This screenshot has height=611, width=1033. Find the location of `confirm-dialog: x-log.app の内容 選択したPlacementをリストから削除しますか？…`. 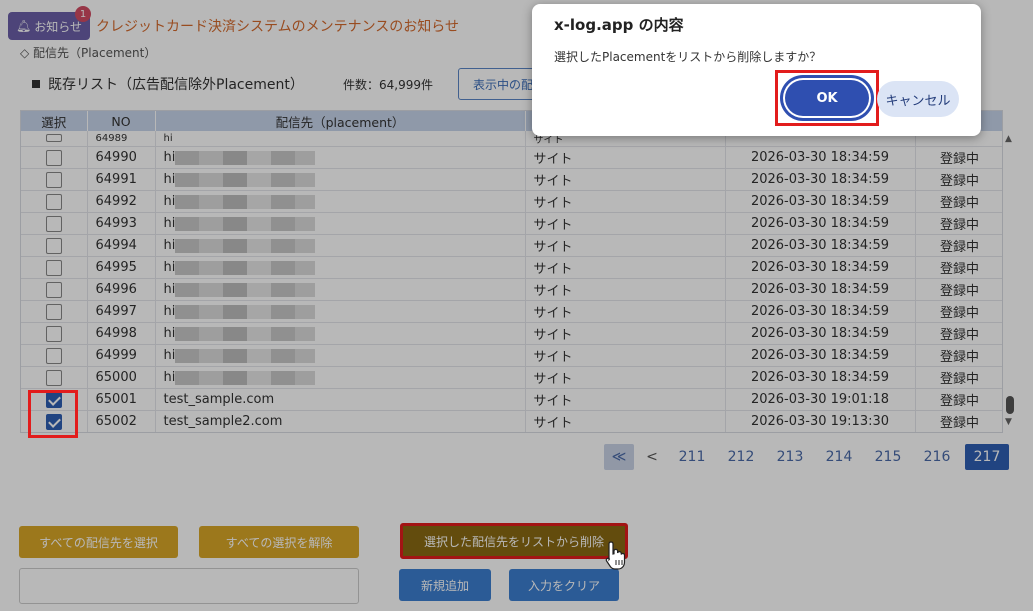

confirm-dialog: x-log.app の内容 選択したPlacementをリストから削除しますか？… is located at coordinates (756, 70).